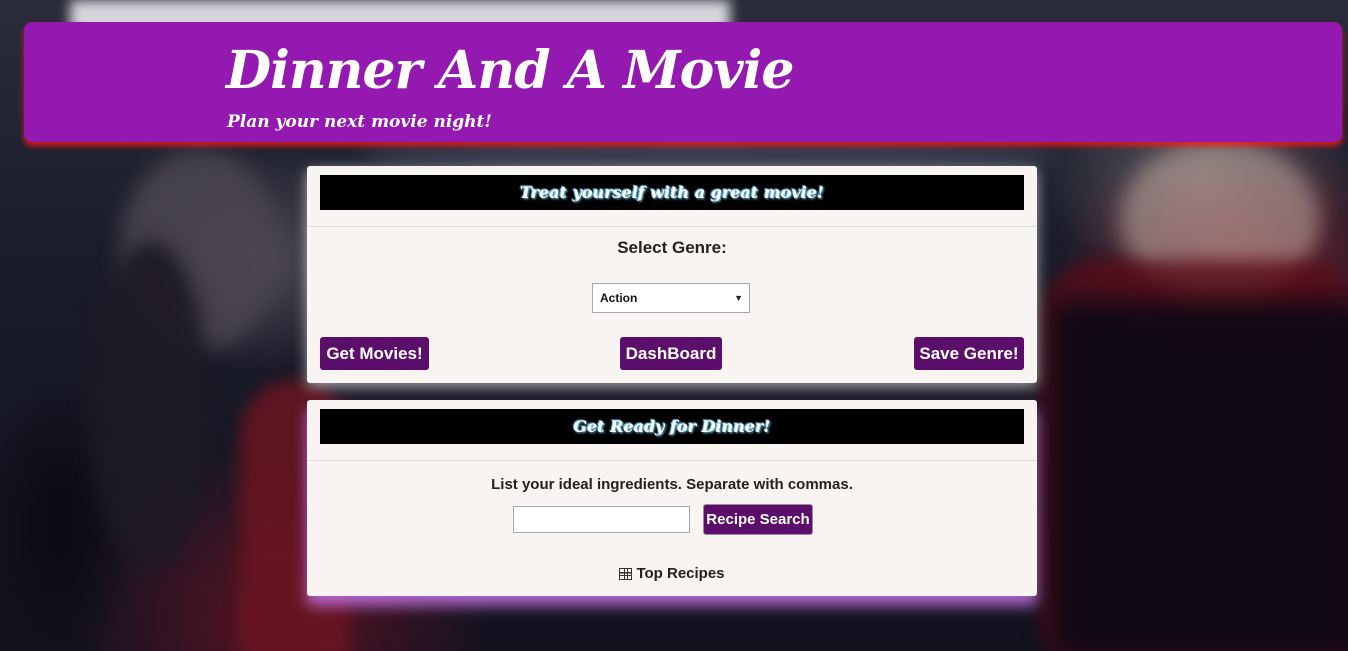 This screenshot has width=1348, height=651. I want to click on save-genre-button: Save Genre!, so click(969, 353).